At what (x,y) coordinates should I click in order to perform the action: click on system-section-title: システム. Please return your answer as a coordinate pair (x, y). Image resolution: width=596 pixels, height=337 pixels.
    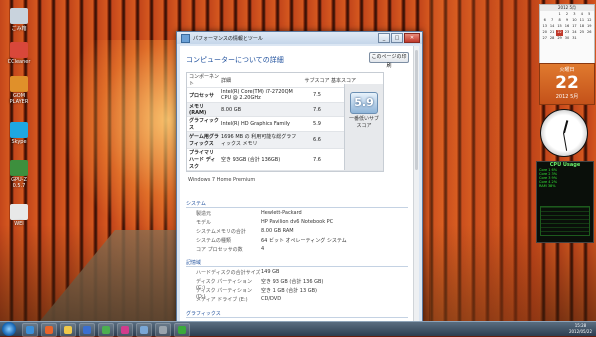
    Looking at the image, I should click on (297, 204).